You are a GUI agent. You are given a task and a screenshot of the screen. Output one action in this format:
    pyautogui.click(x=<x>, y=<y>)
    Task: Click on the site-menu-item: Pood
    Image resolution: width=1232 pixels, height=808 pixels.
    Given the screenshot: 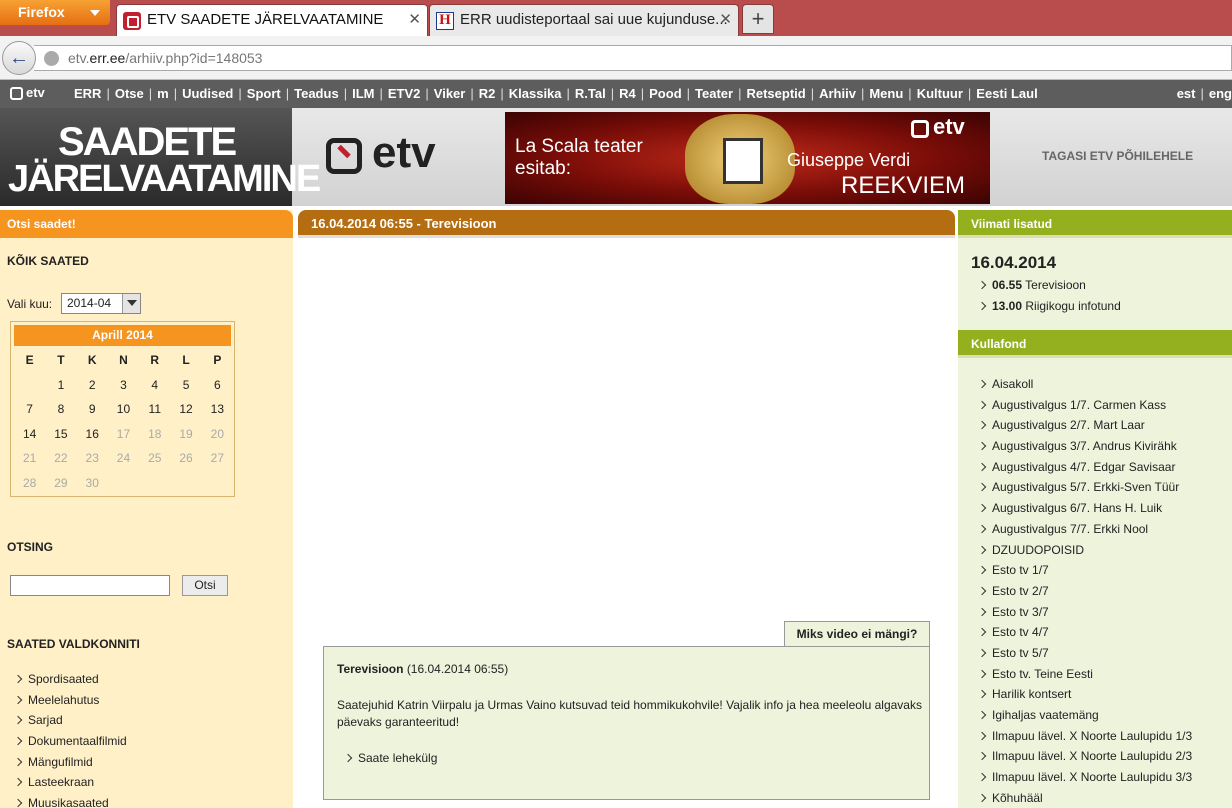 What is the action you would take?
    pyautogui.click(x=665, y=93)
    